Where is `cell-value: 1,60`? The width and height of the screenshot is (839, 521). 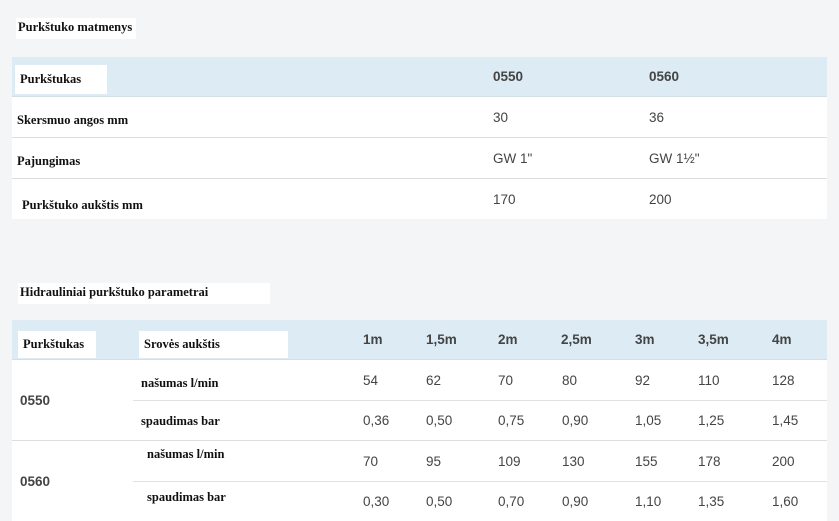 cell-value: 1,60 is located at coordinates (785, 501).